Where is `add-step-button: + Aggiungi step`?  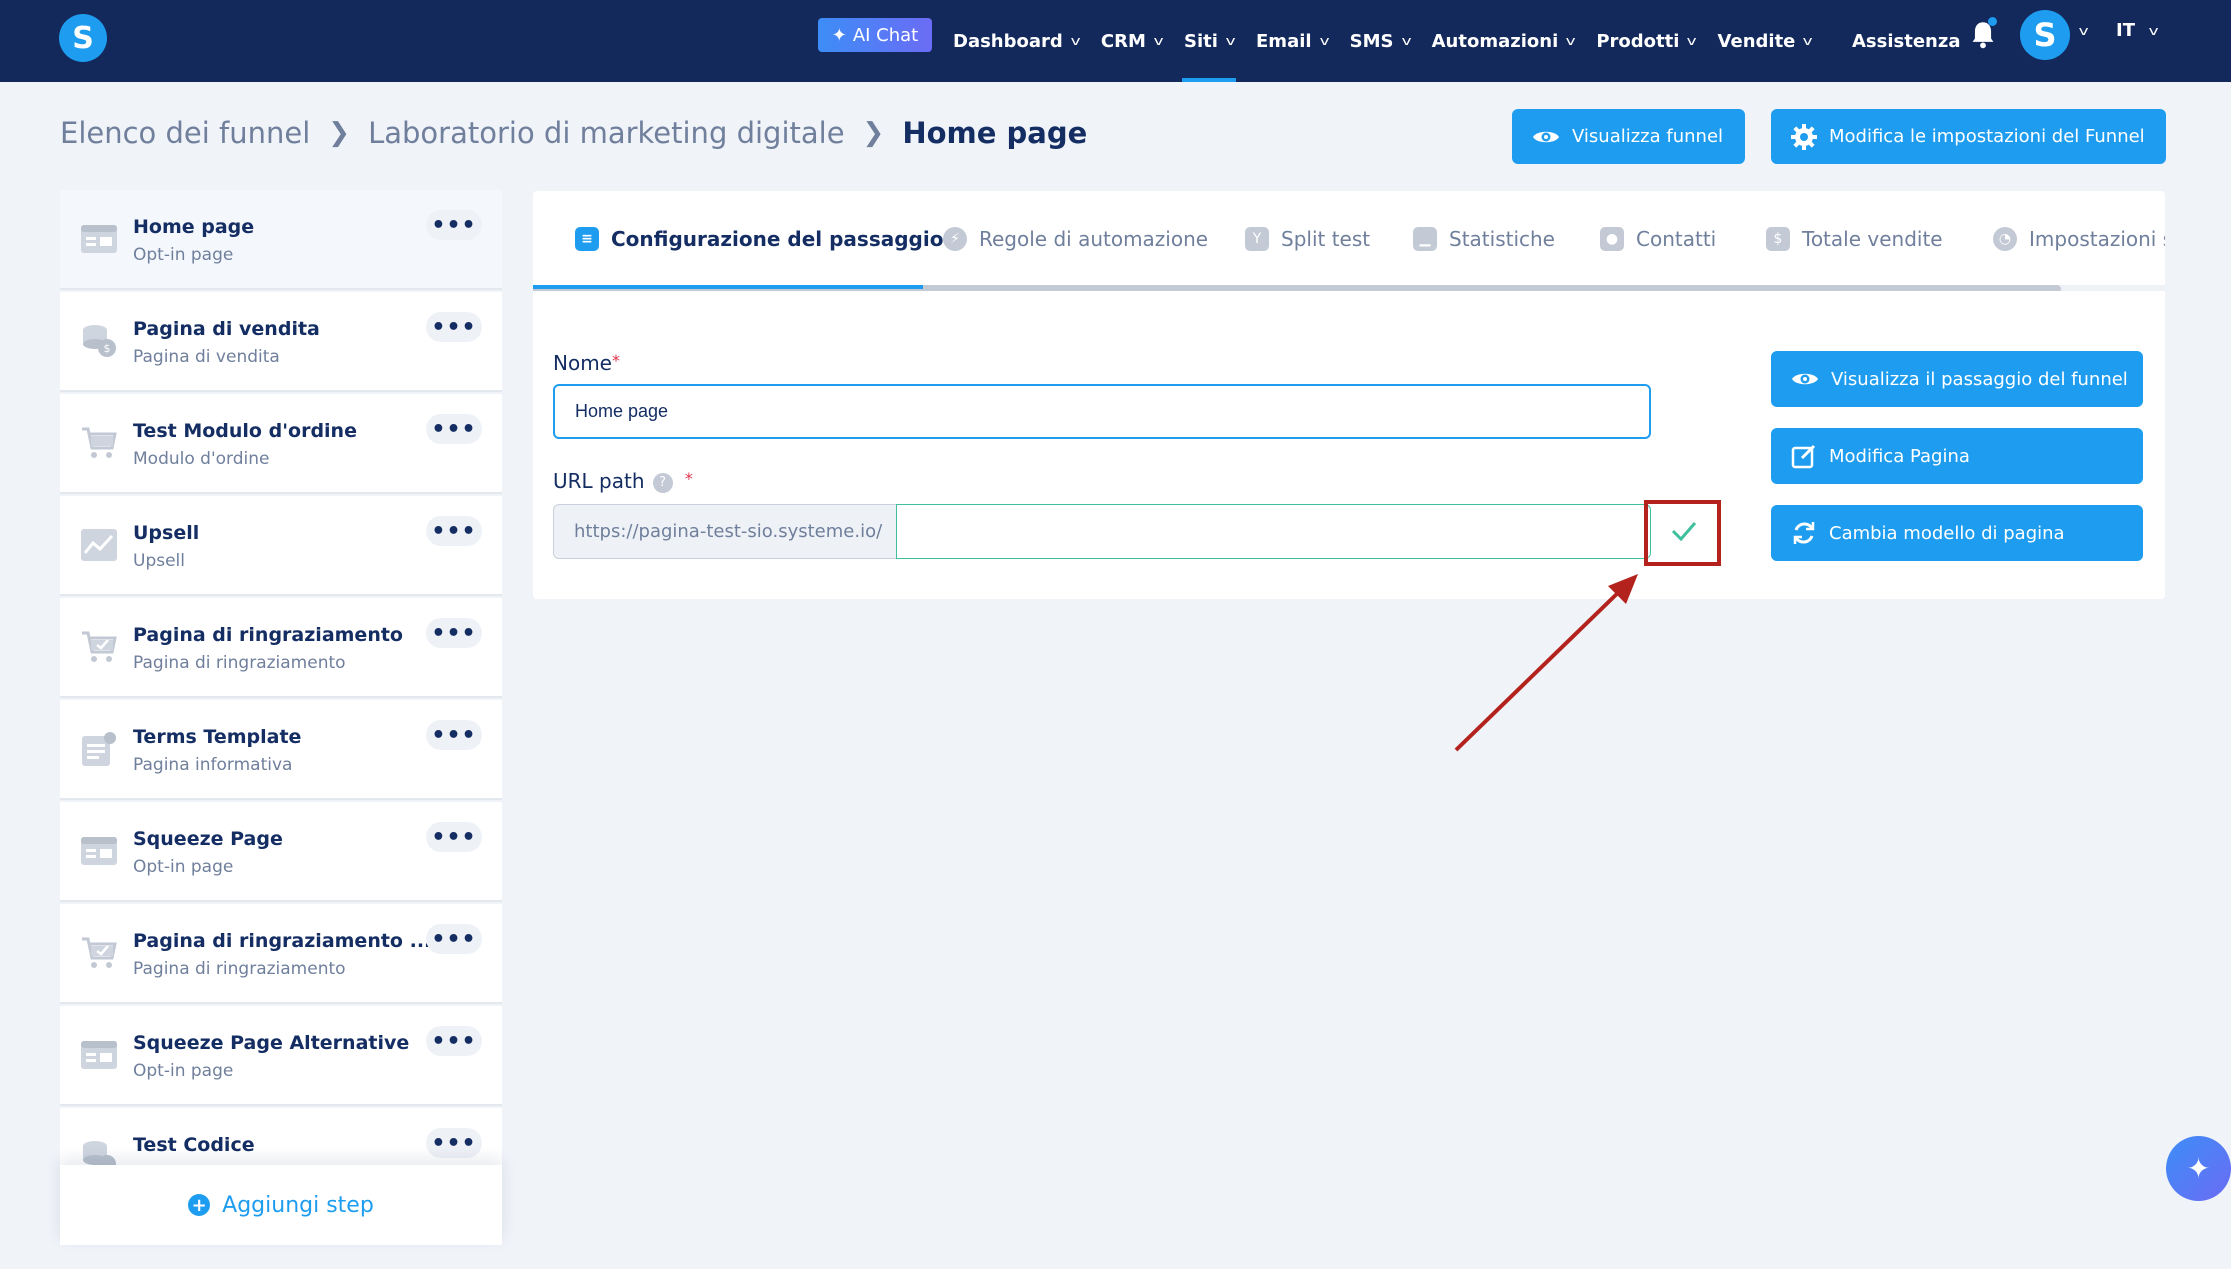 add-step-button: + Aggiungi step is located at coordinates (281, 1205).